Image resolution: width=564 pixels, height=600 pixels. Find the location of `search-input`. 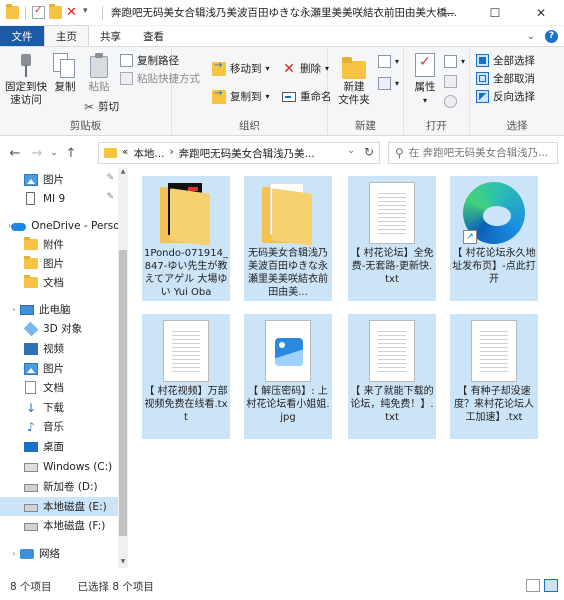

search-input is located at coordinates (478, 153).